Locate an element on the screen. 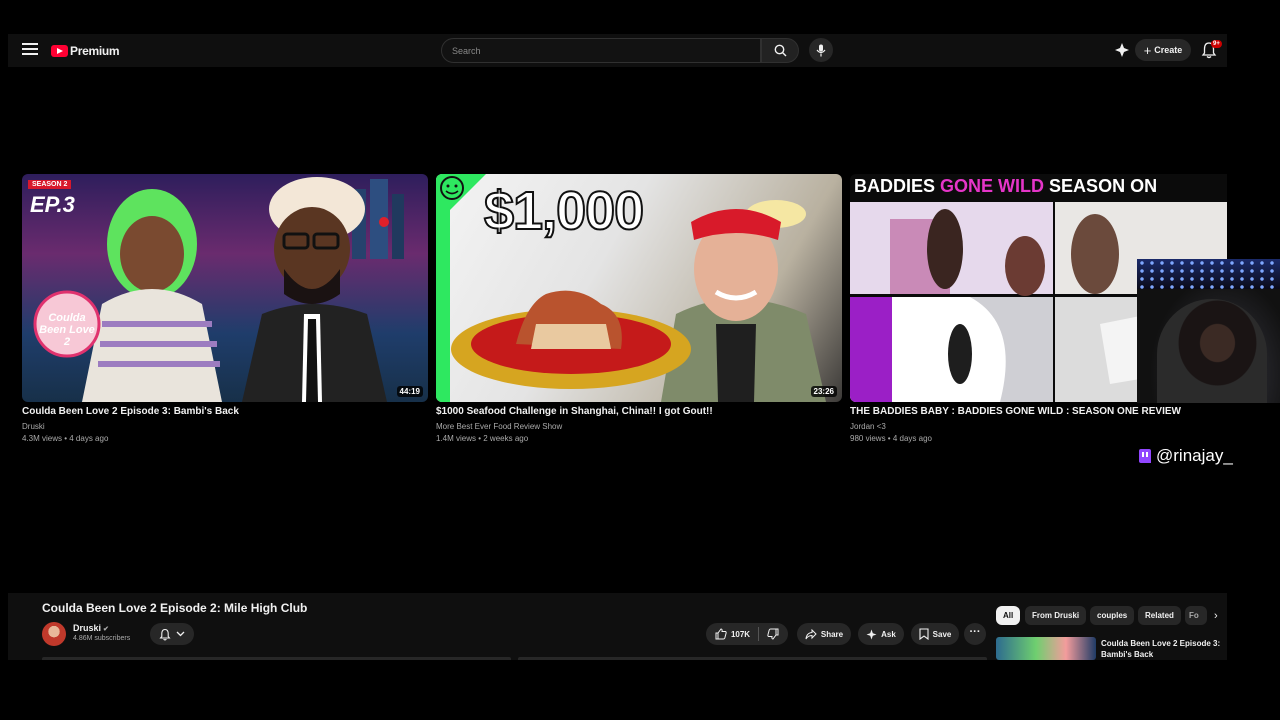 The height and width of the screenshot is (720, 1280). chip-all: All is located at coordinates (1008, 615).